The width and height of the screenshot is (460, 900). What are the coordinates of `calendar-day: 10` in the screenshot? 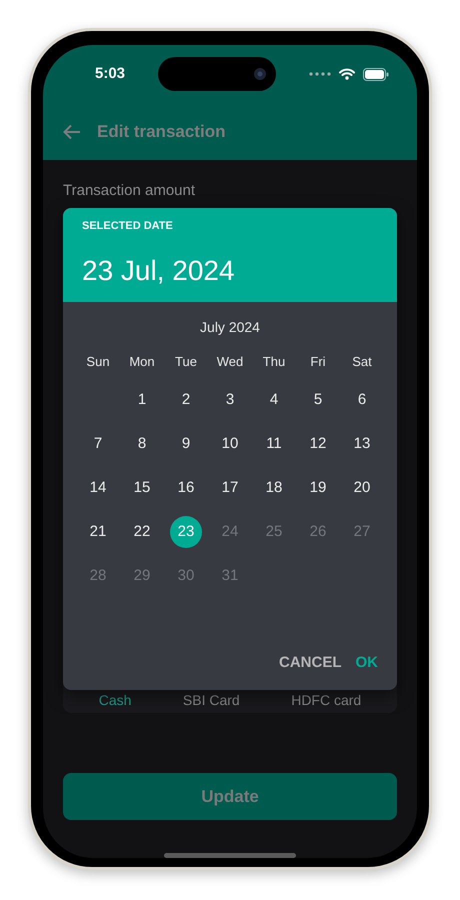 It's located at (230, 444).